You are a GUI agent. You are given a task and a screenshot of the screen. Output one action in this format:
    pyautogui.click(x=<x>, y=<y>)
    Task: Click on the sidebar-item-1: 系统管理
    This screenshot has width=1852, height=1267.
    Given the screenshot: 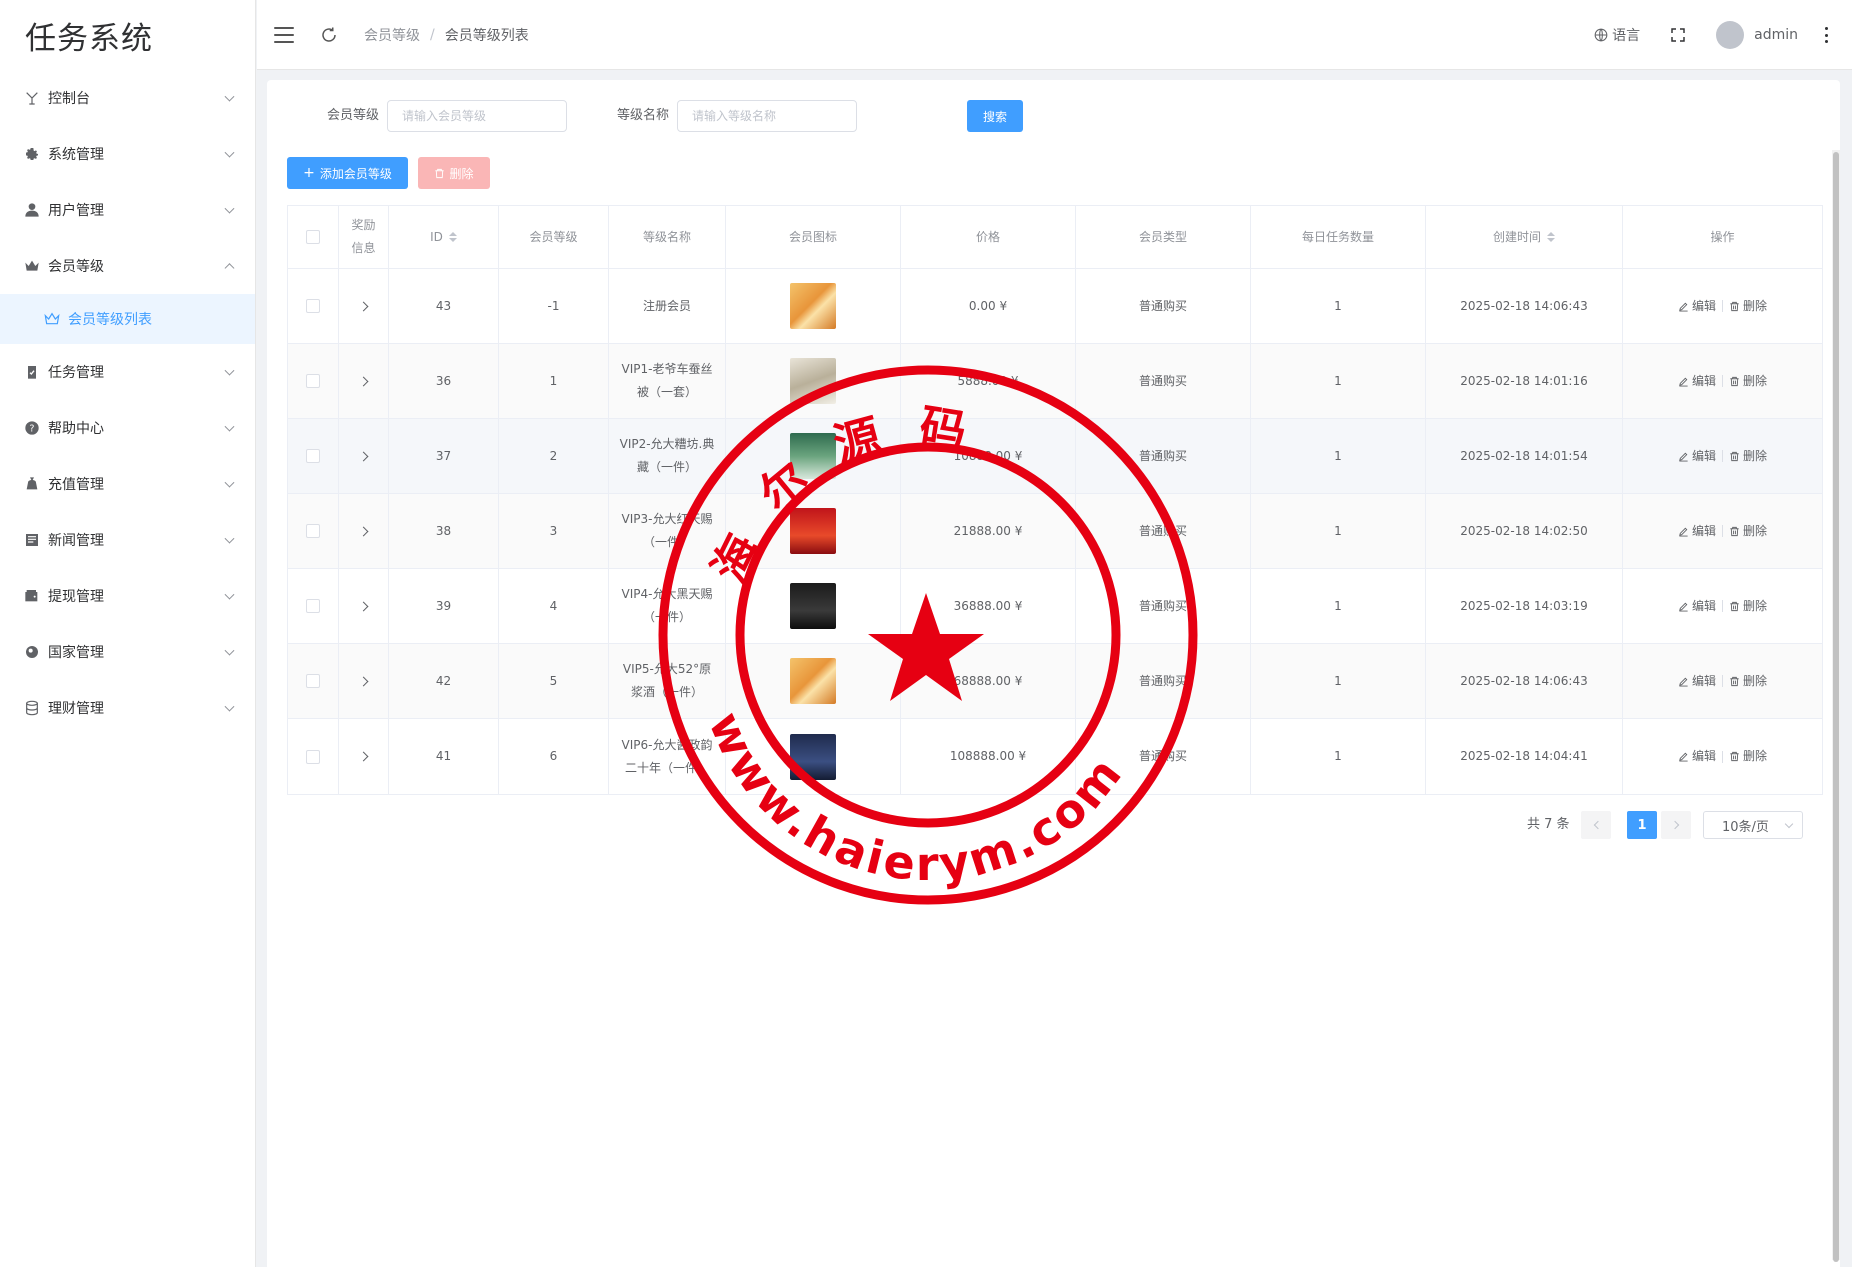 What is the action you would take?
    pyautogui.click(x=127, y=154)
    